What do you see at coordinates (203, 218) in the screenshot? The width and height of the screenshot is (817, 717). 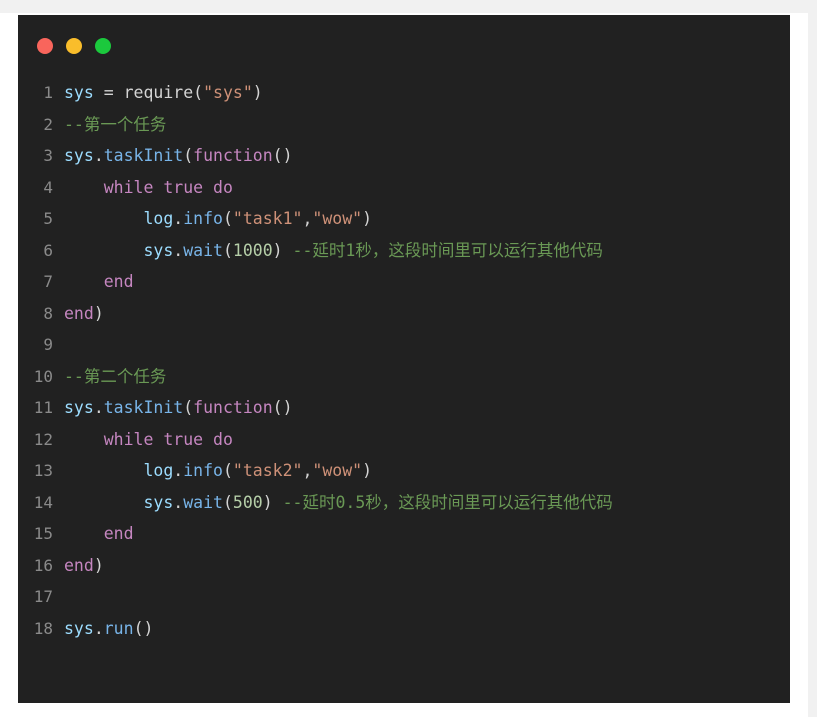 I see `code-token: info` at bounding box center [203, 218].